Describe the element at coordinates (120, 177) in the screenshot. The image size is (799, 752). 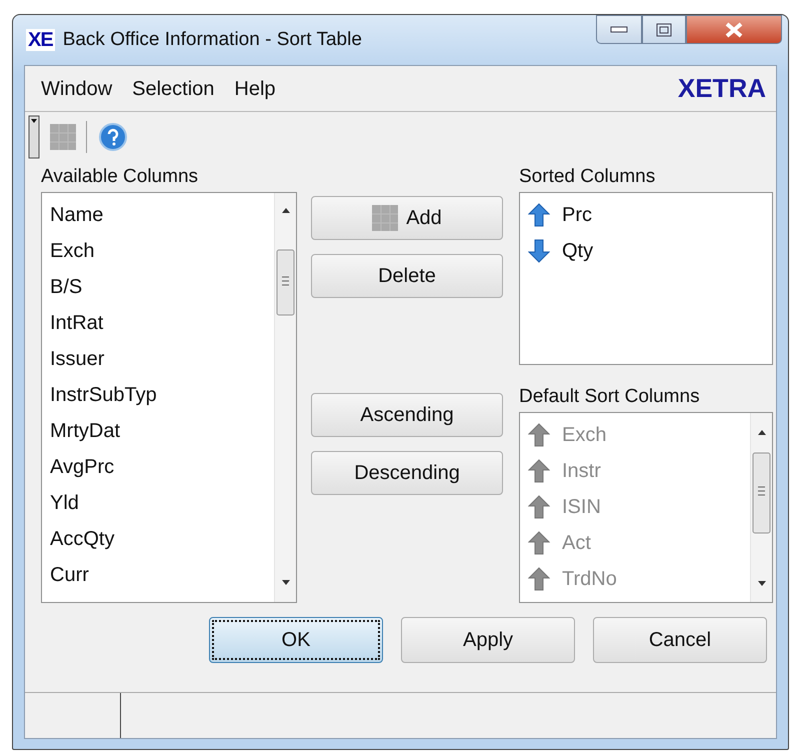
I see `list-label: Available Columns` at that location.